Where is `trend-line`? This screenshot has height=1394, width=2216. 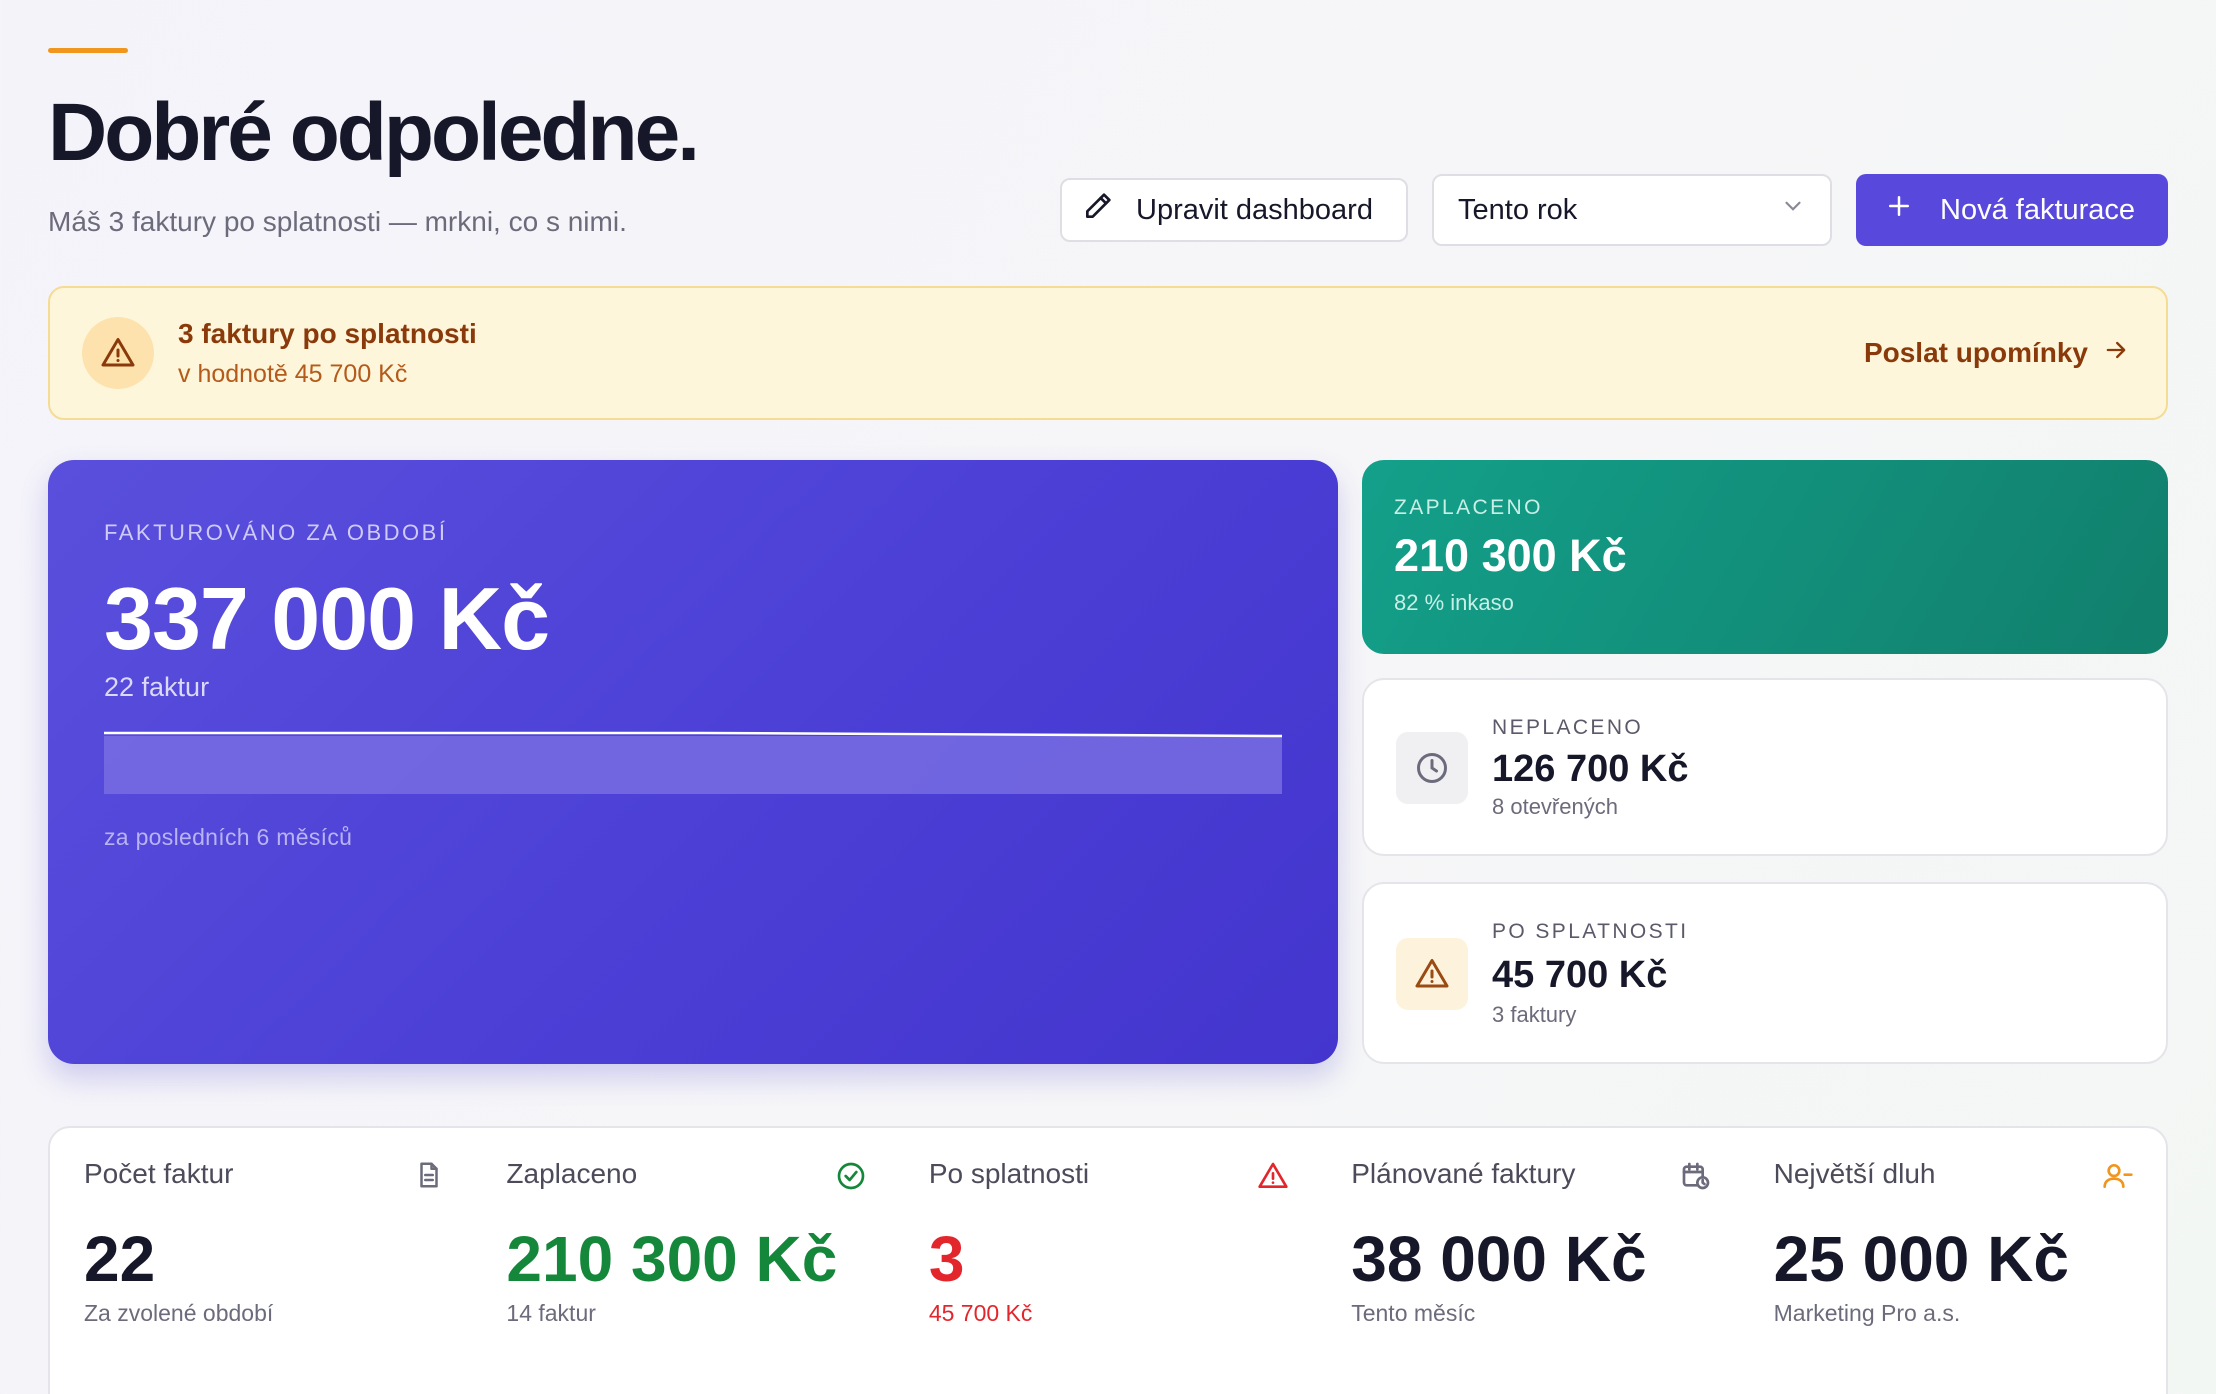
trend-line is located at coordinates (693, 734).